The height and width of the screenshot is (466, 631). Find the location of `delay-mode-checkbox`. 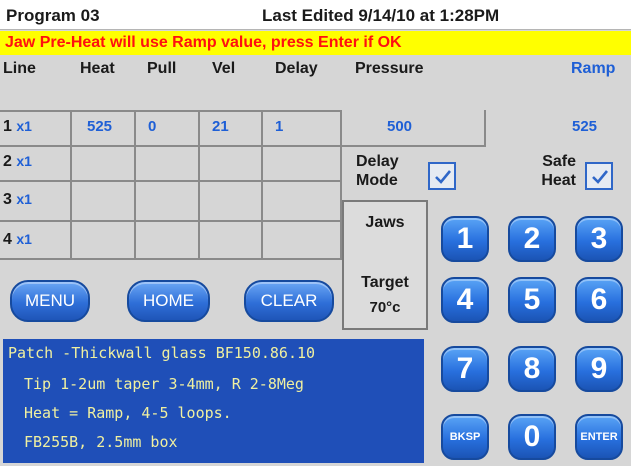

delay-mode-checkbox is located at coordinates (442, 176).